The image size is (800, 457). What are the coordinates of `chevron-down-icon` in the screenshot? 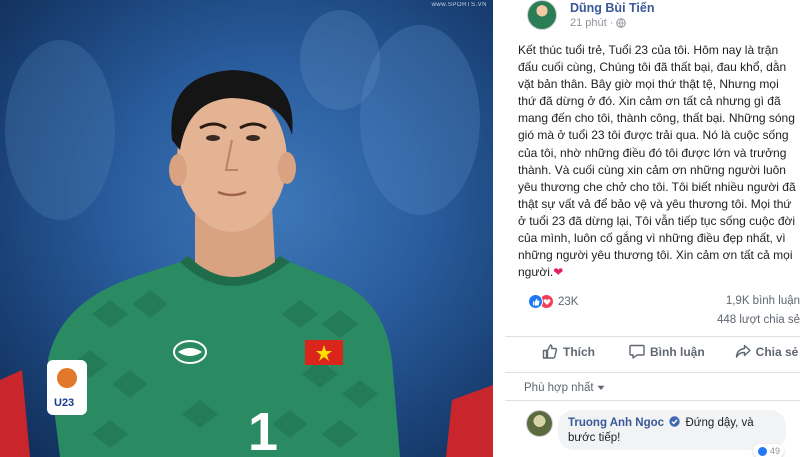 It's located at (601, 387).